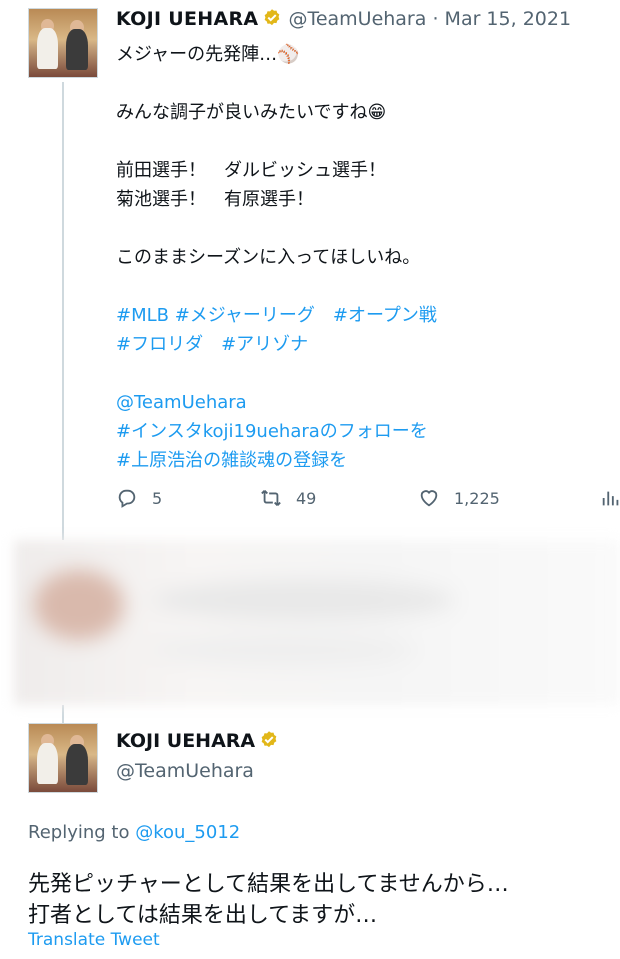 The height and width of the screenshot is (959, 620). I want to click on hashtag-line: #上原浩治の雑談魂の登録を, so click(276, 460).